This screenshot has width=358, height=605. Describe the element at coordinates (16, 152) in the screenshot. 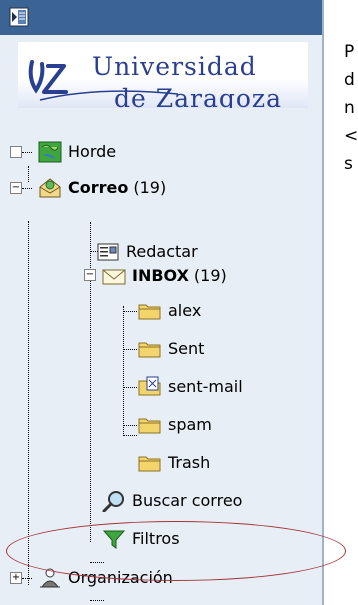

I see `horde-expander` at that location.